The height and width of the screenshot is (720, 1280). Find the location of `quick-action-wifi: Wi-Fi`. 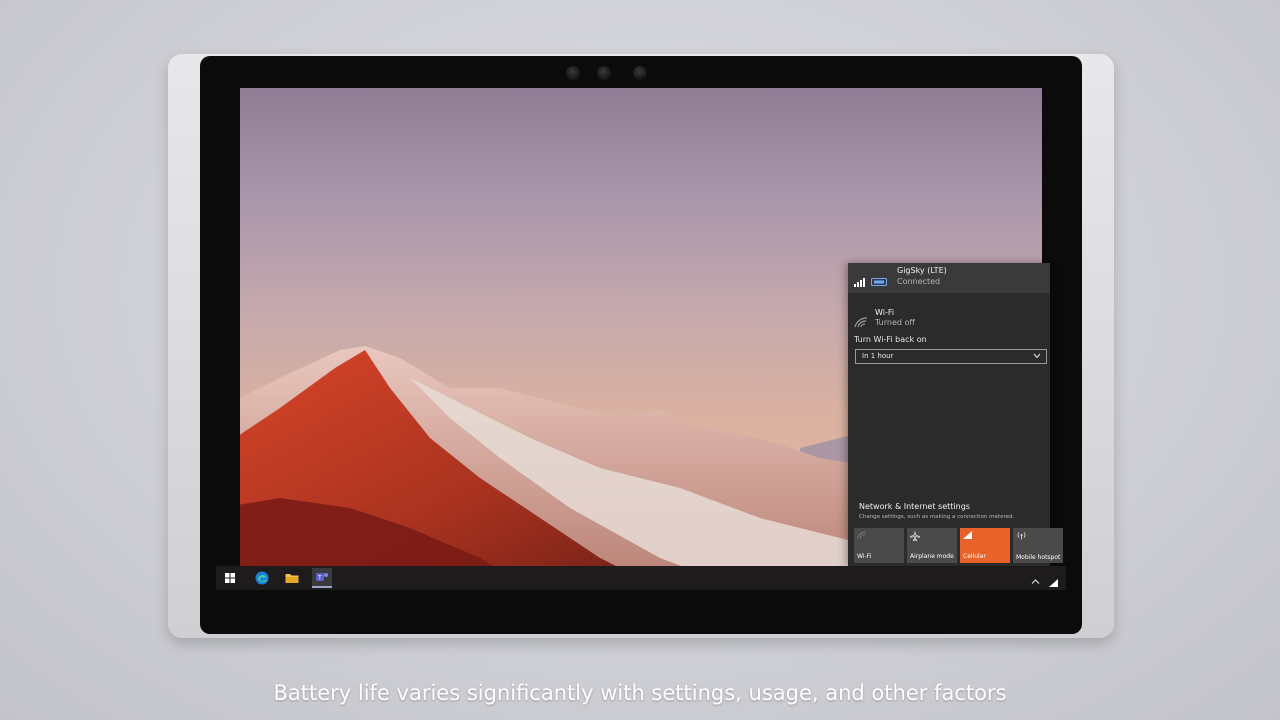

quick-action-wifi: Wi-Fi is located at coordinates (879, 545).